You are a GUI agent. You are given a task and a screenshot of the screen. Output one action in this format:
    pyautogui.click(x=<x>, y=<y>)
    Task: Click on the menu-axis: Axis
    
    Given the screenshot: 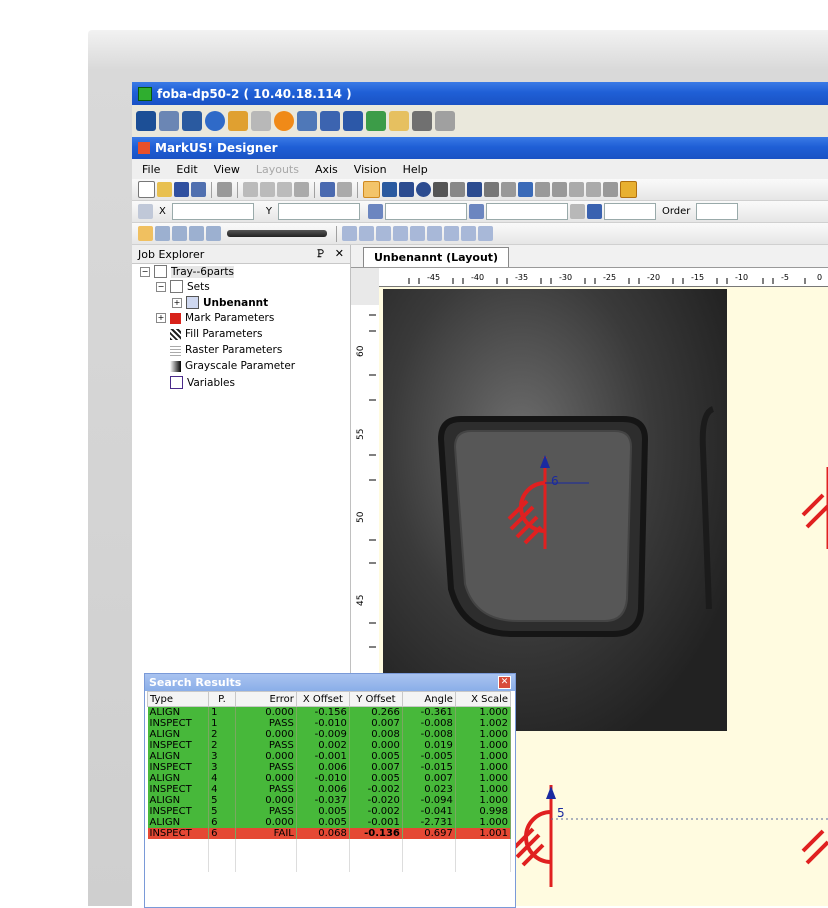 What is the action you would take?
    pyautogui.click(x=326, y=169)
    